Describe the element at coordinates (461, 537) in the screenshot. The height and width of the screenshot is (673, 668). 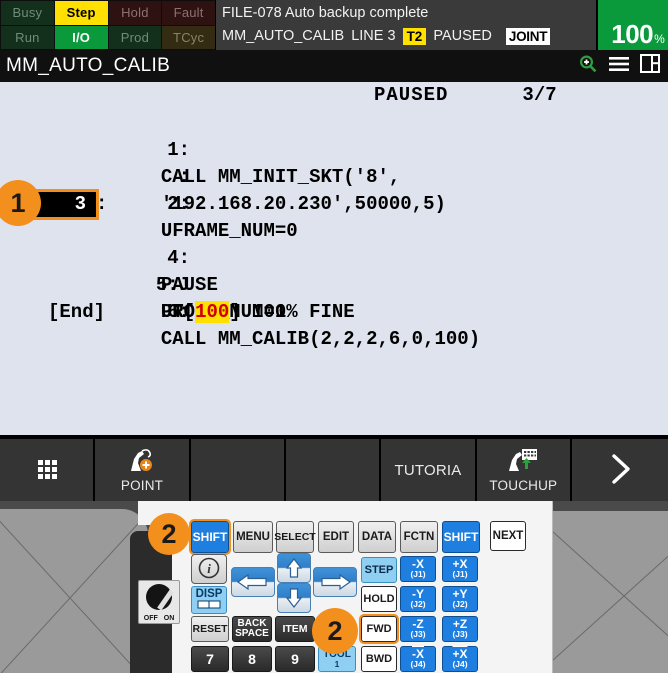
I see `key-shift-right: SHIFT` at that location.